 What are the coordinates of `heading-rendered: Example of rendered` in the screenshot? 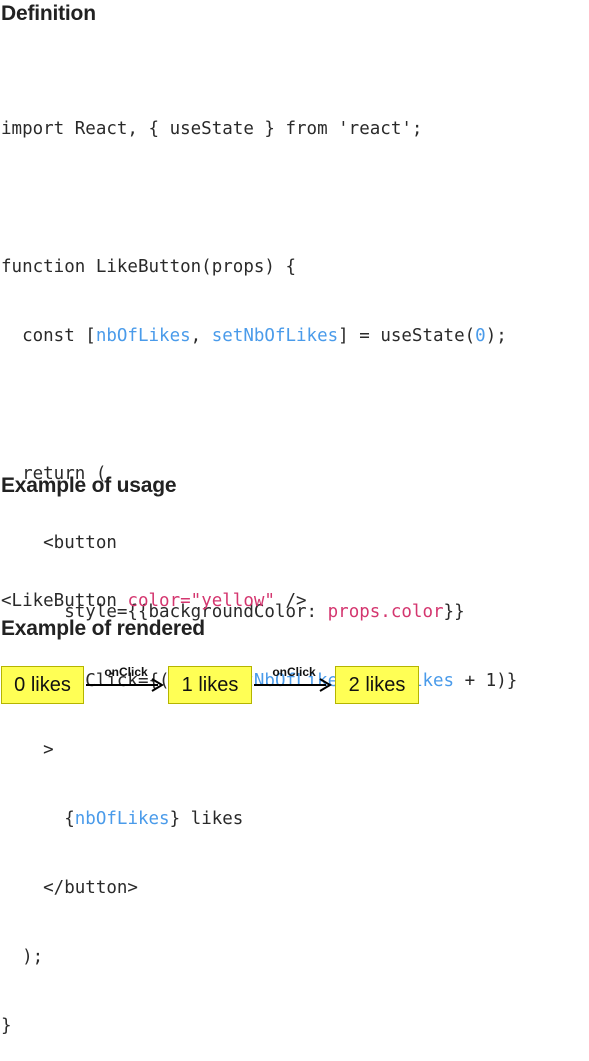 It's located at (103, 628).